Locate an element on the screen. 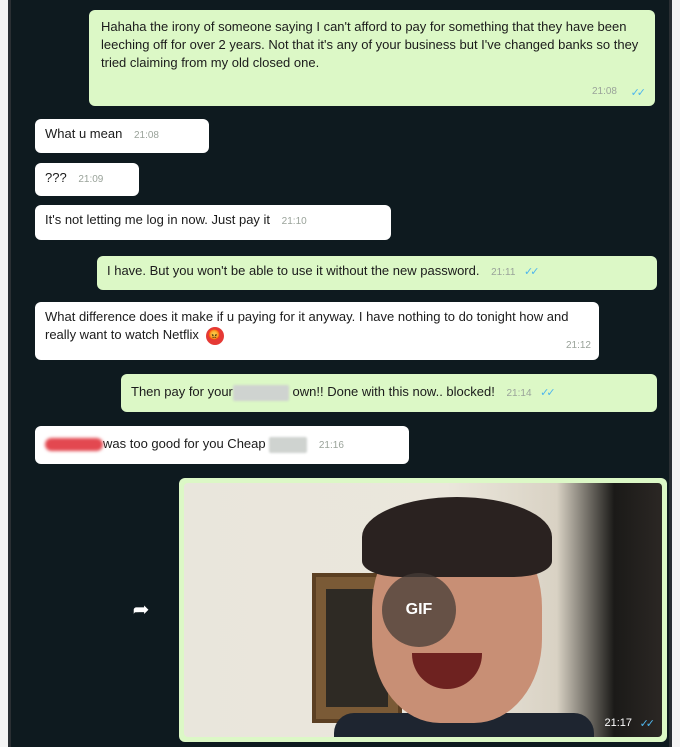 Image resolution: width=680 pixels, height=747 pixels. message-incoming: ??? 21:09 is located at coordinates (87, 179).